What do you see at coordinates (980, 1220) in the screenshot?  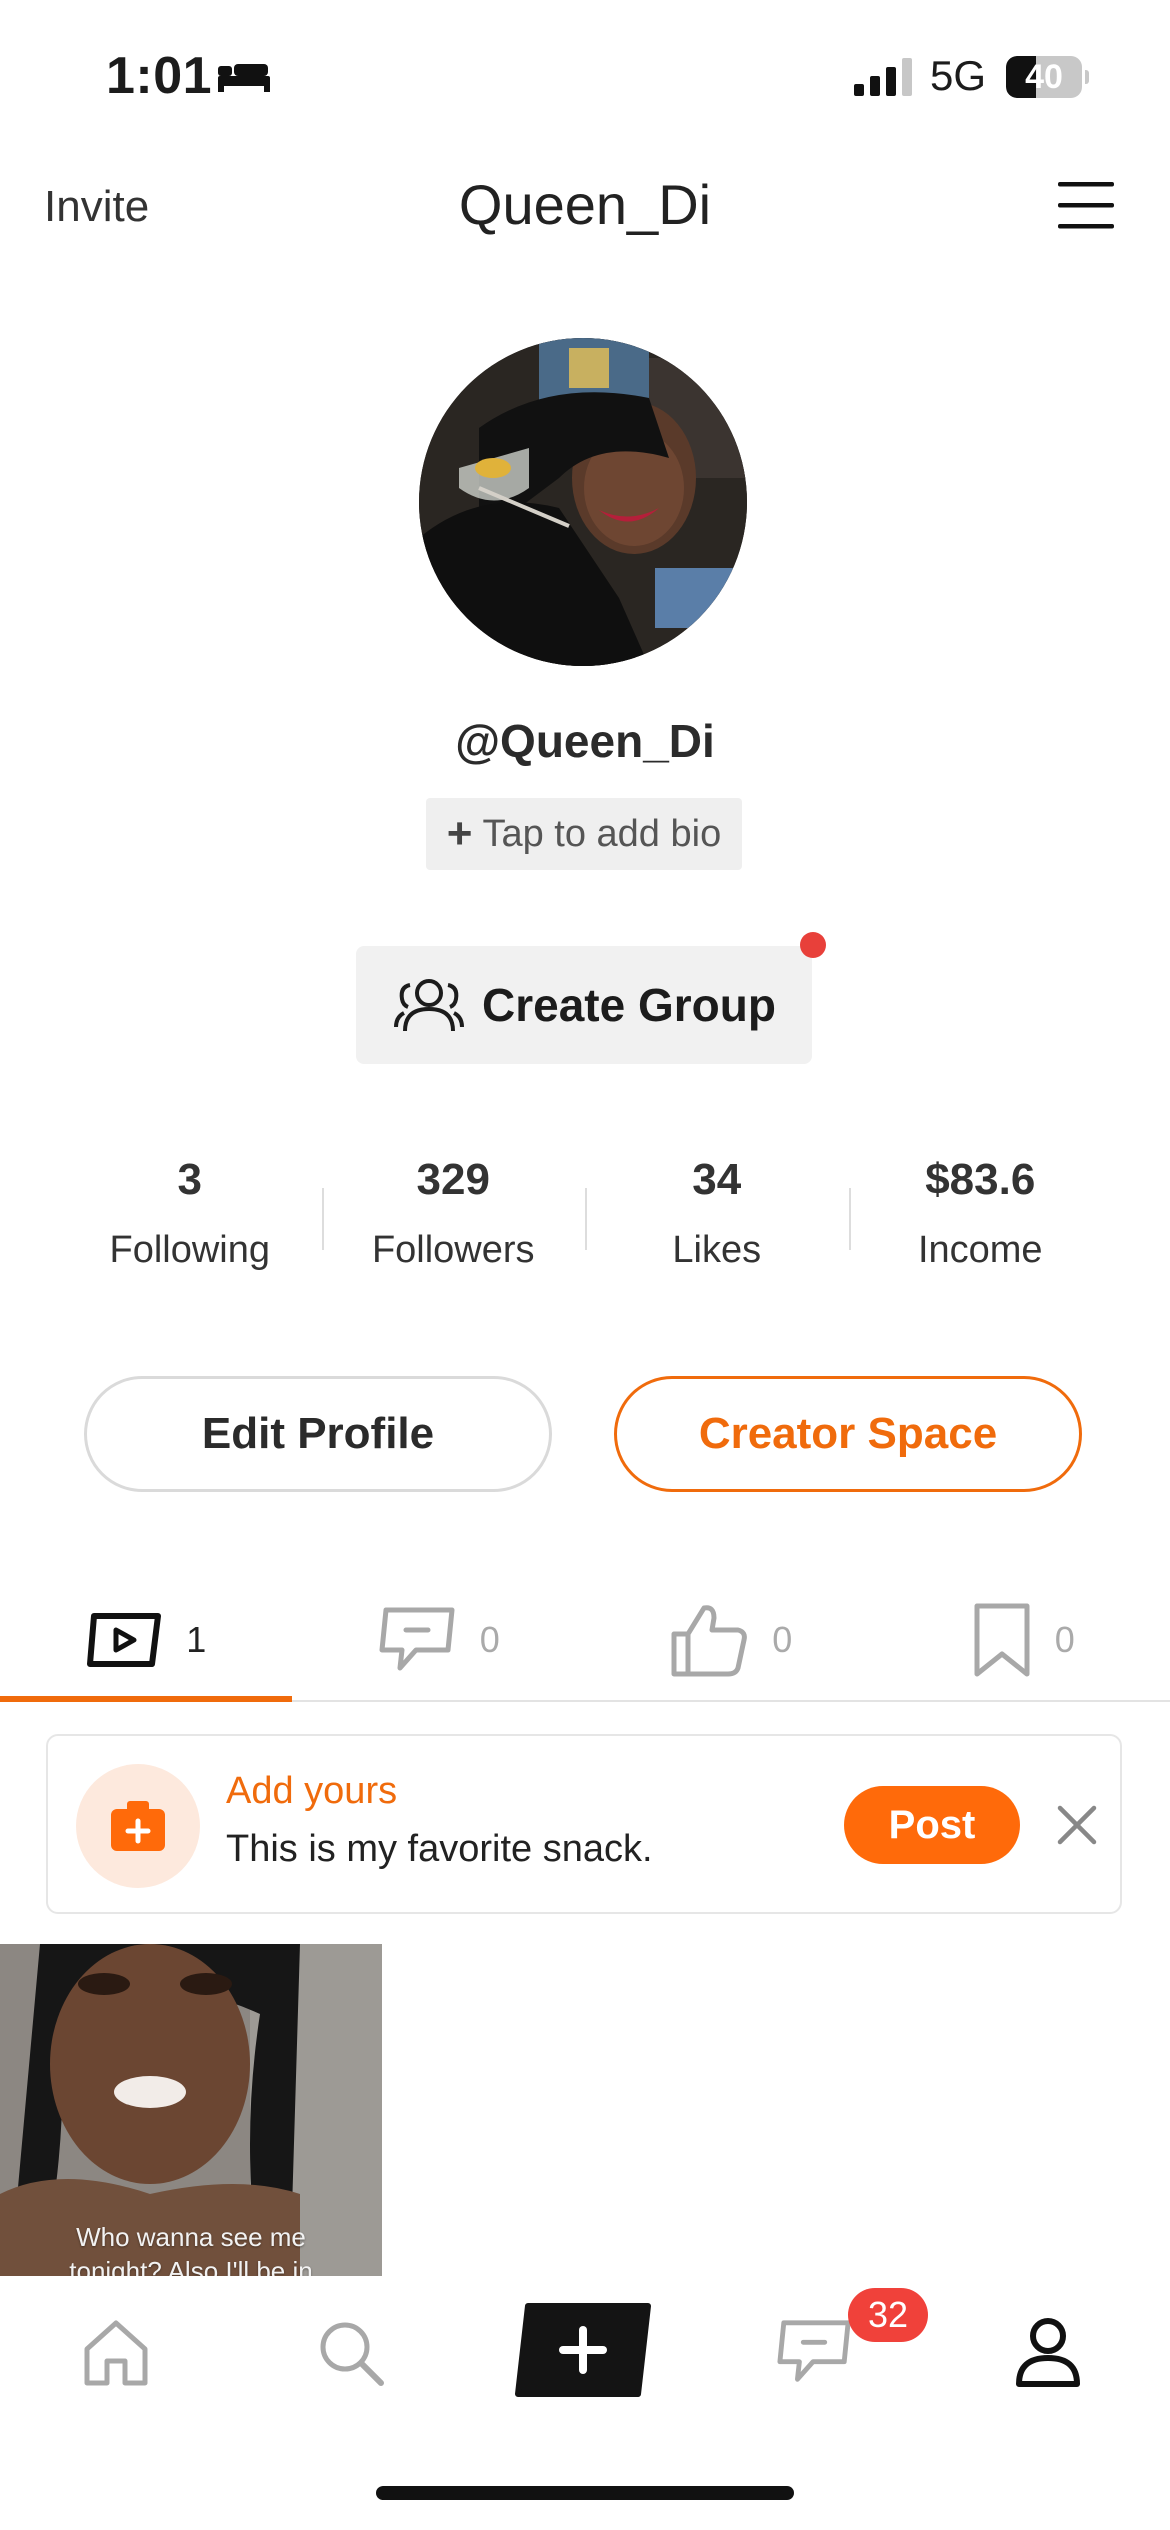 I see `stat-income: $83.6 Income` at bounding box center [980, 1220].